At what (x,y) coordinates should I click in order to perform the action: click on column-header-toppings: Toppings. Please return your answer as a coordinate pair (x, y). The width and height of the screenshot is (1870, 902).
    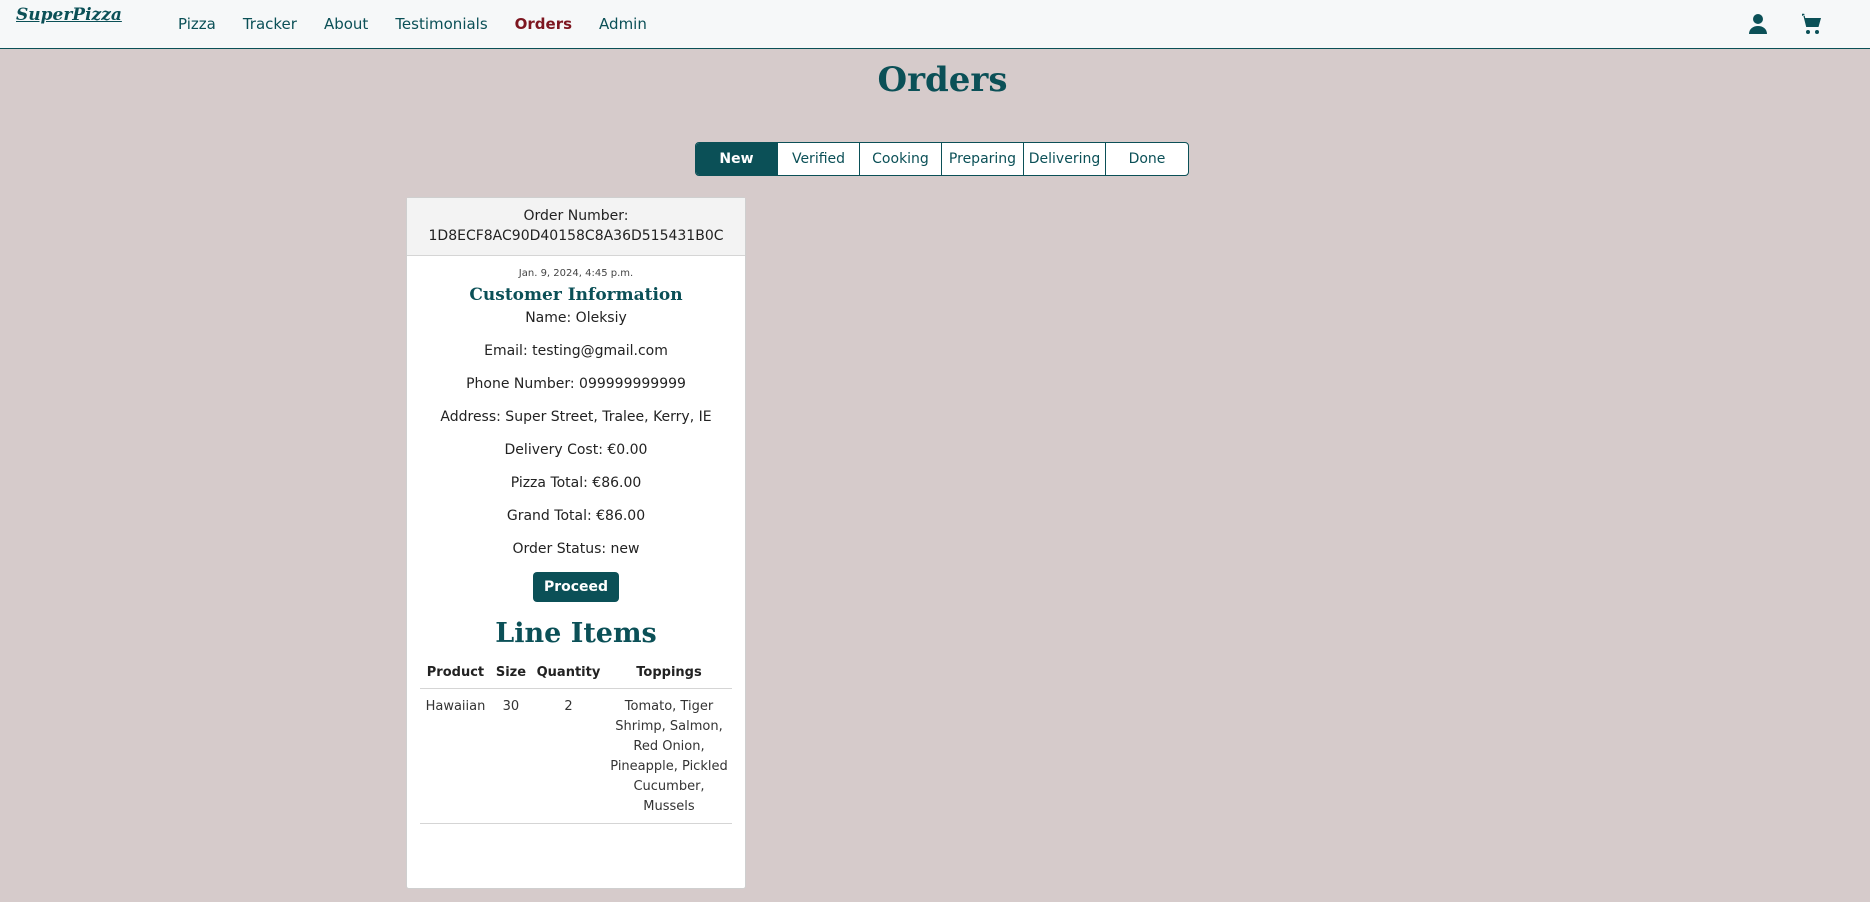
    Looking at the image, I should click on (669, 674).